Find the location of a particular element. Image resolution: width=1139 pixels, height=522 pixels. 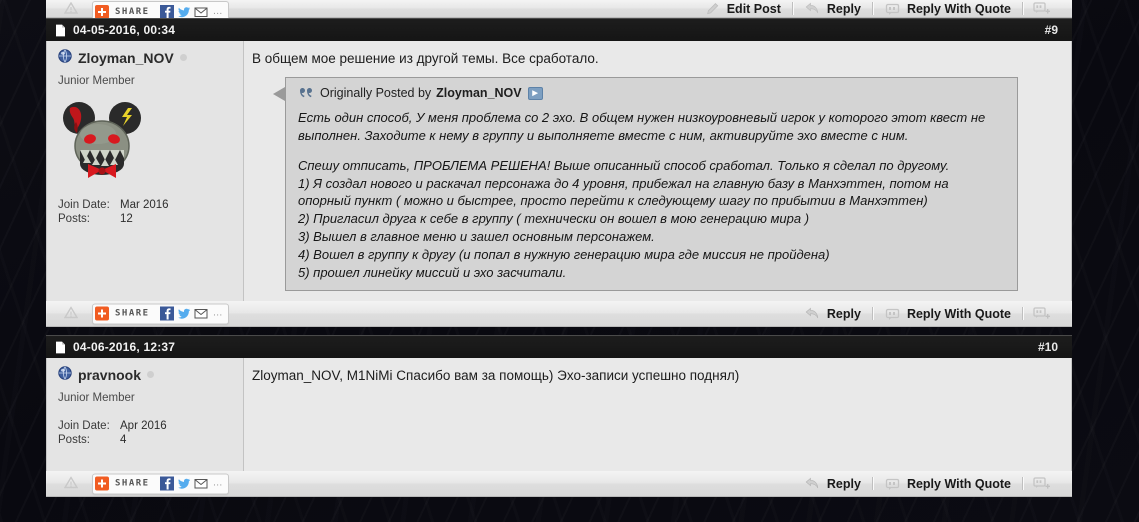

quote-beak is located at coordinates (279, 94).